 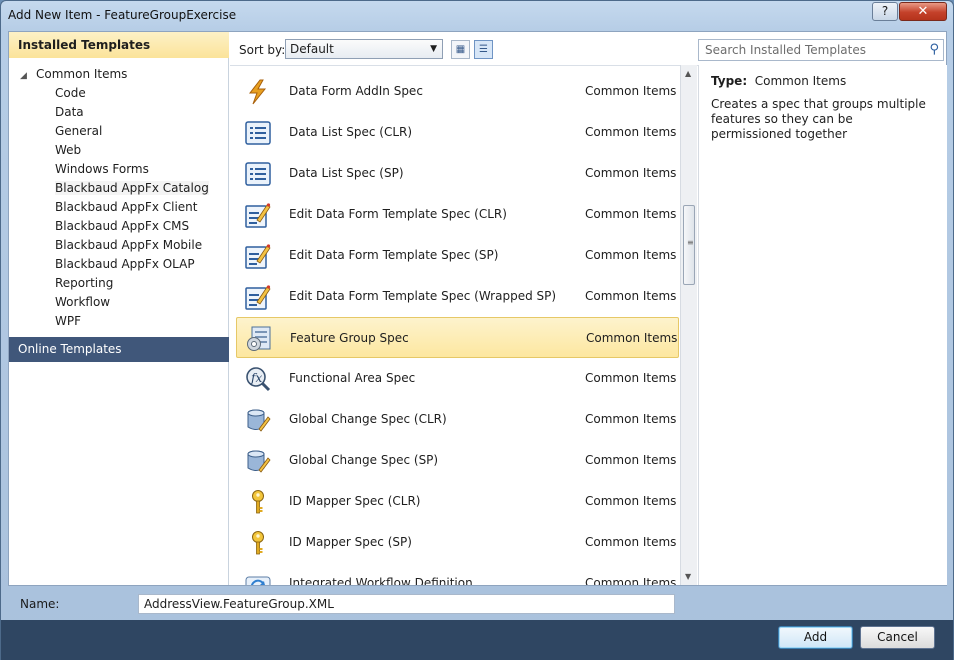 I want to click on type-value: Common Items, so click(x=800, y=81).